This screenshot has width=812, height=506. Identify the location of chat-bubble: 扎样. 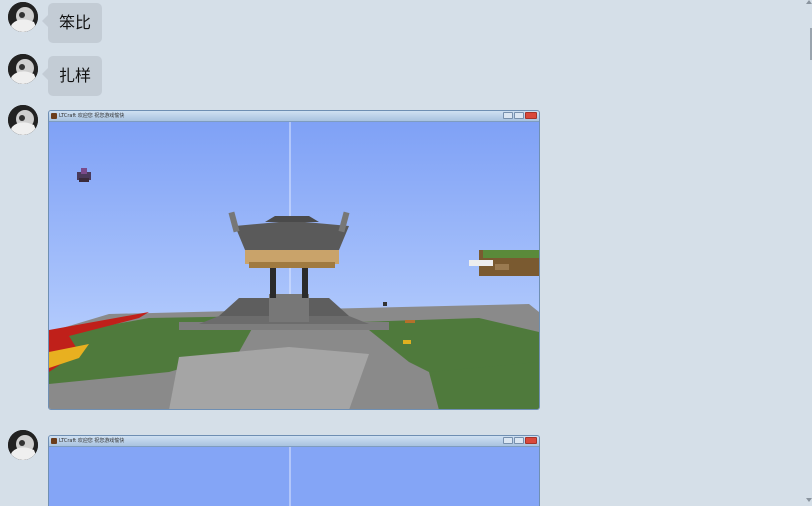
(72, 76).